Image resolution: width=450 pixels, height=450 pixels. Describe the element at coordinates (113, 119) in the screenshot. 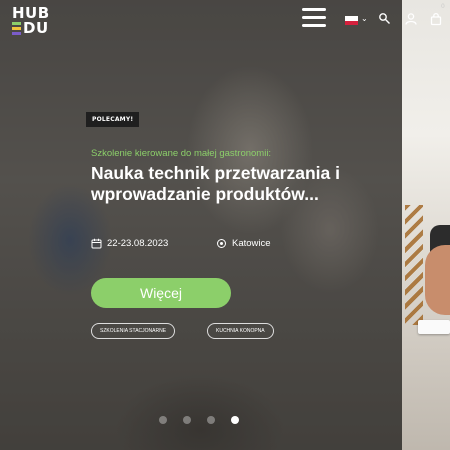

I see `recommended-badge: POLECAMY!` at that location.